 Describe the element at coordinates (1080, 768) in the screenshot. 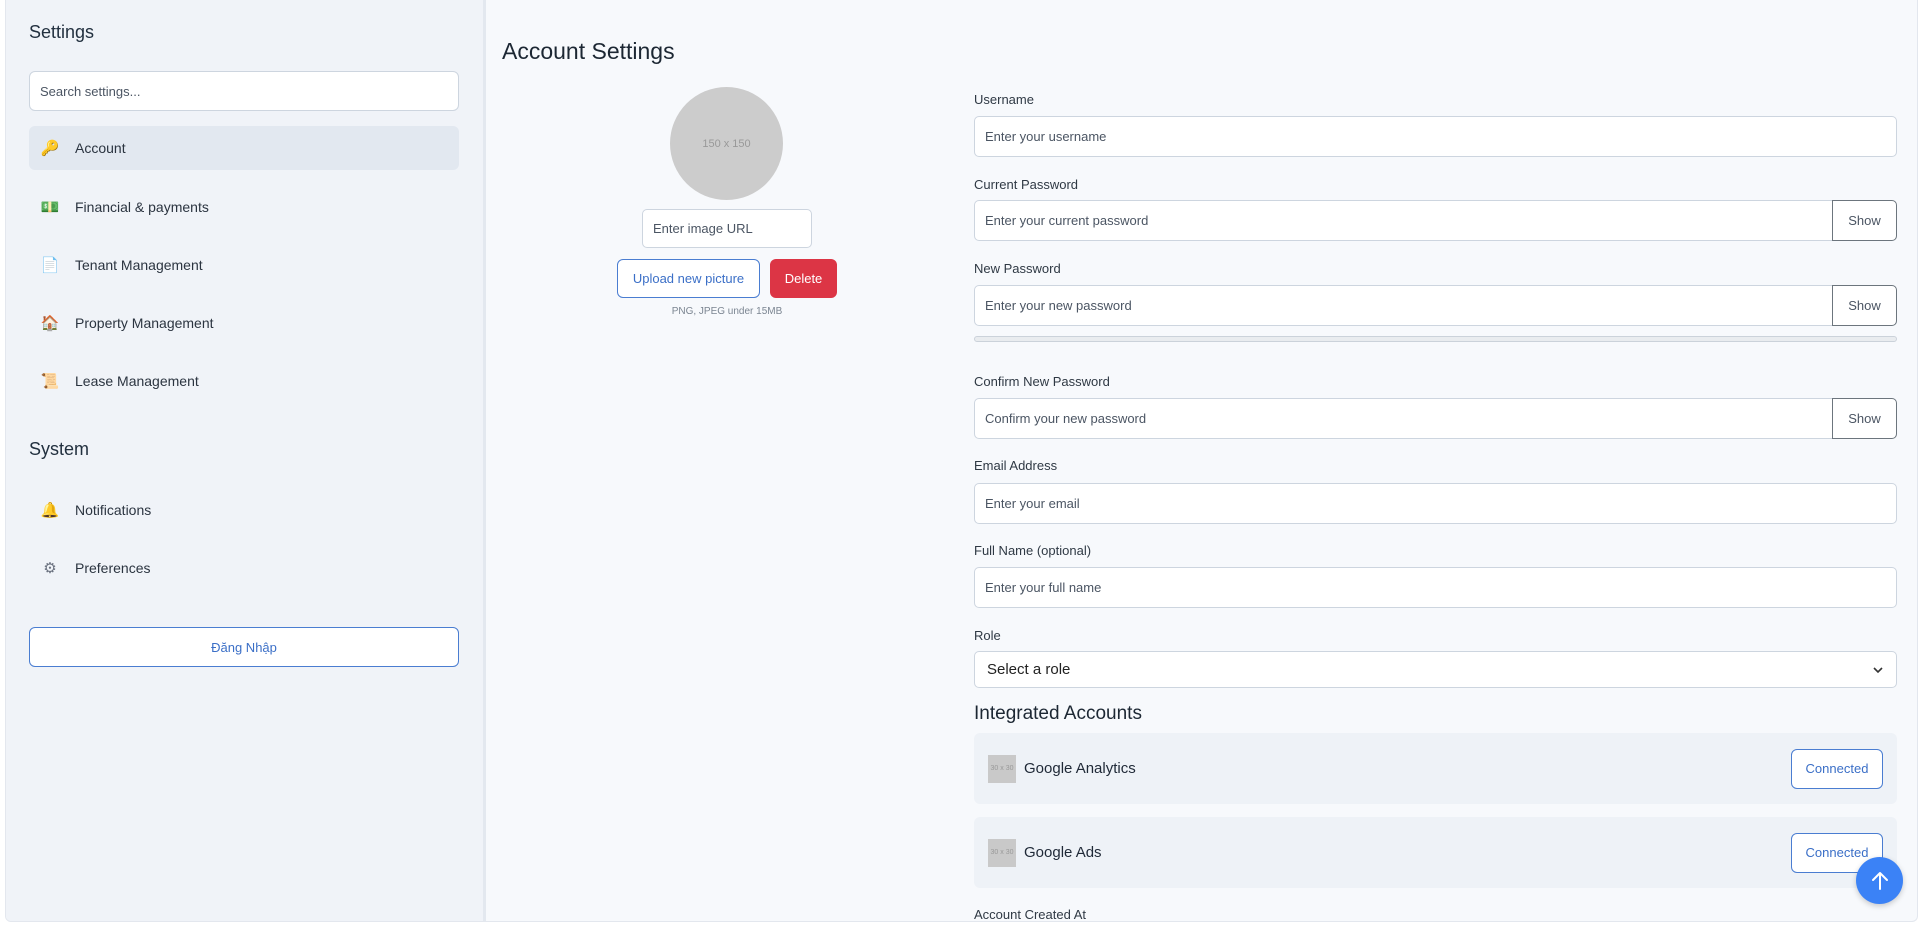

I see `integration-name: Google Analytics` at that location.